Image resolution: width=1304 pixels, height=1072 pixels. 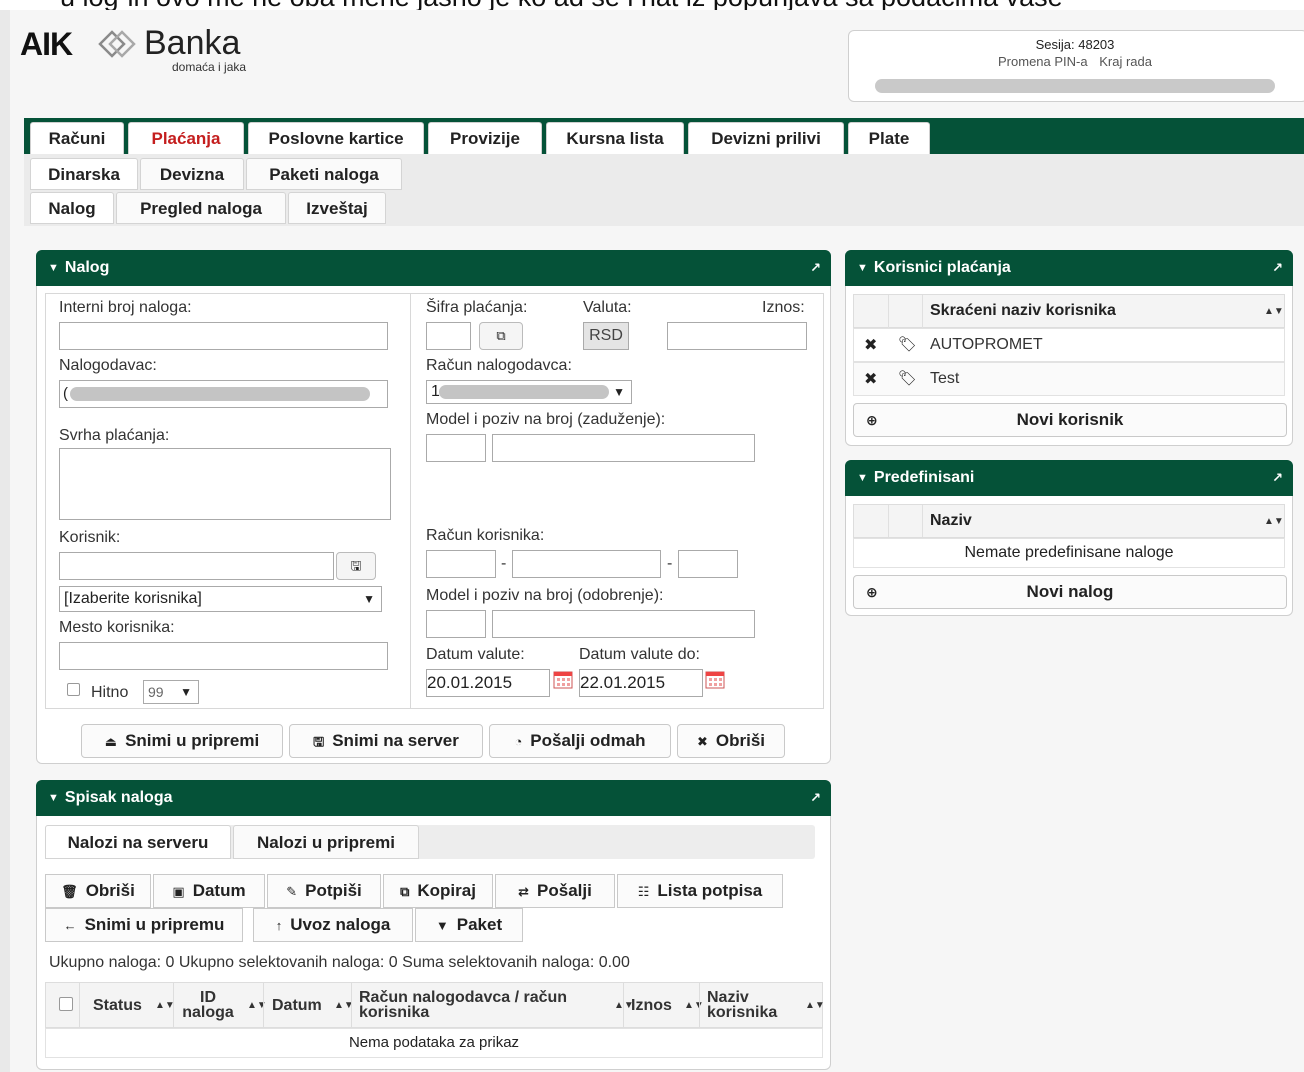 I want to click on logo-name: Banka, so click(x=192, y=43).